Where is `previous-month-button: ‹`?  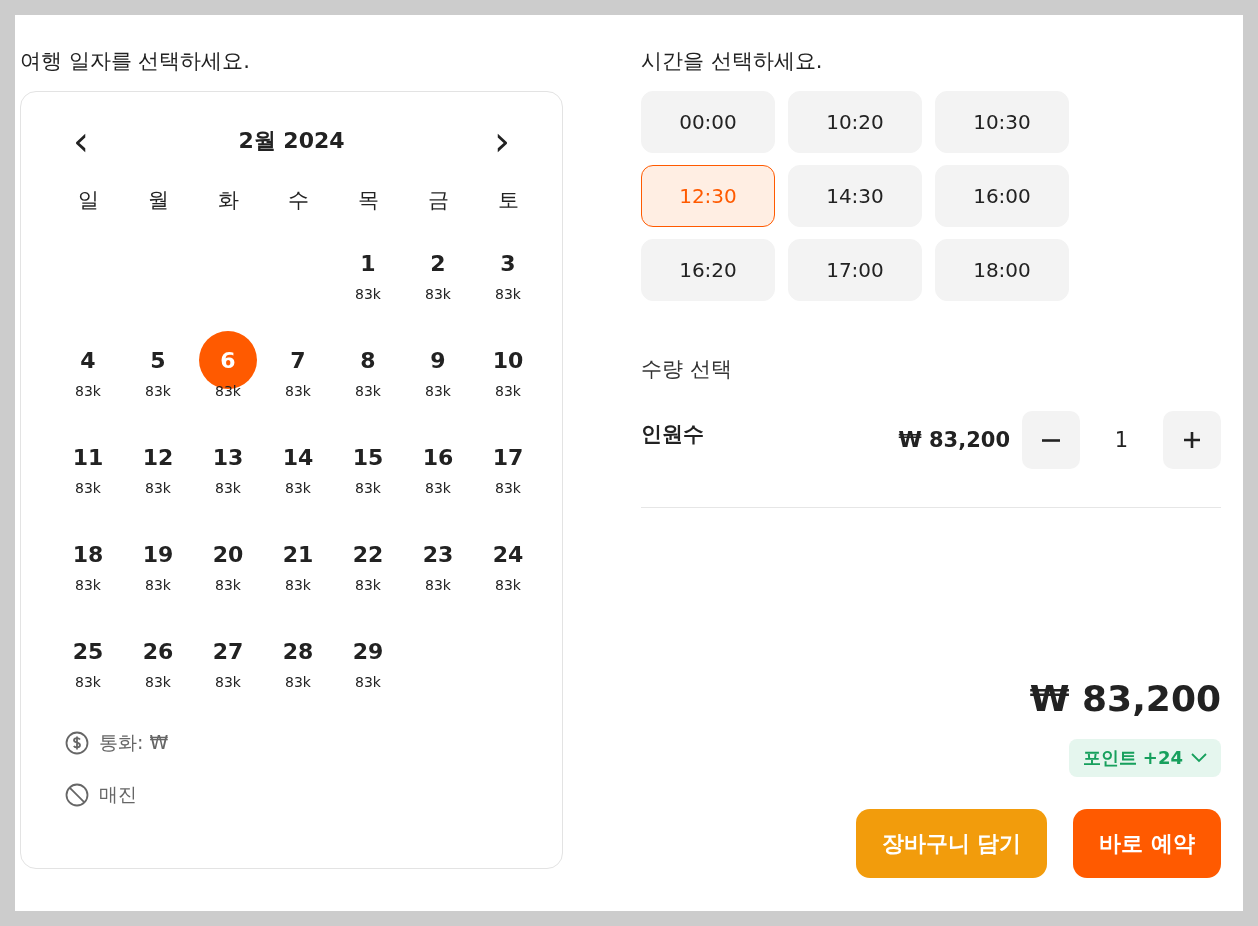
previous-month-button: ‹ is located at coordinates (81, 141).